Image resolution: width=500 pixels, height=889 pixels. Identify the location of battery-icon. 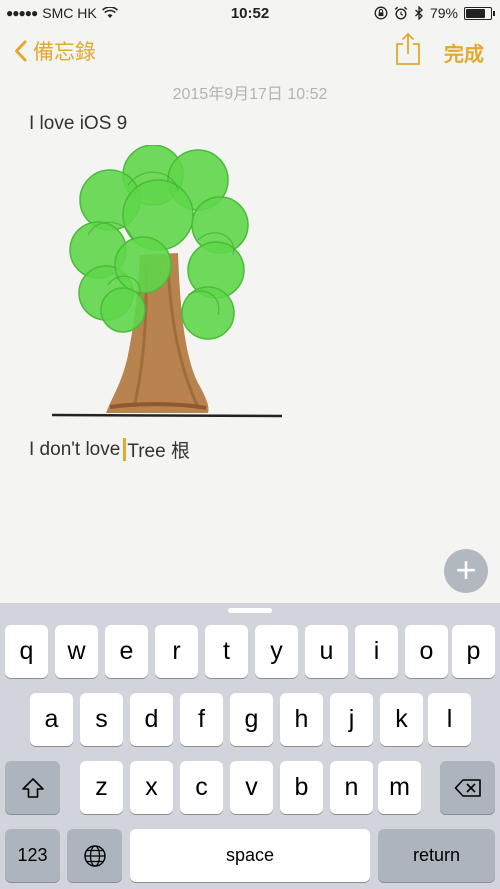
(479, 13).